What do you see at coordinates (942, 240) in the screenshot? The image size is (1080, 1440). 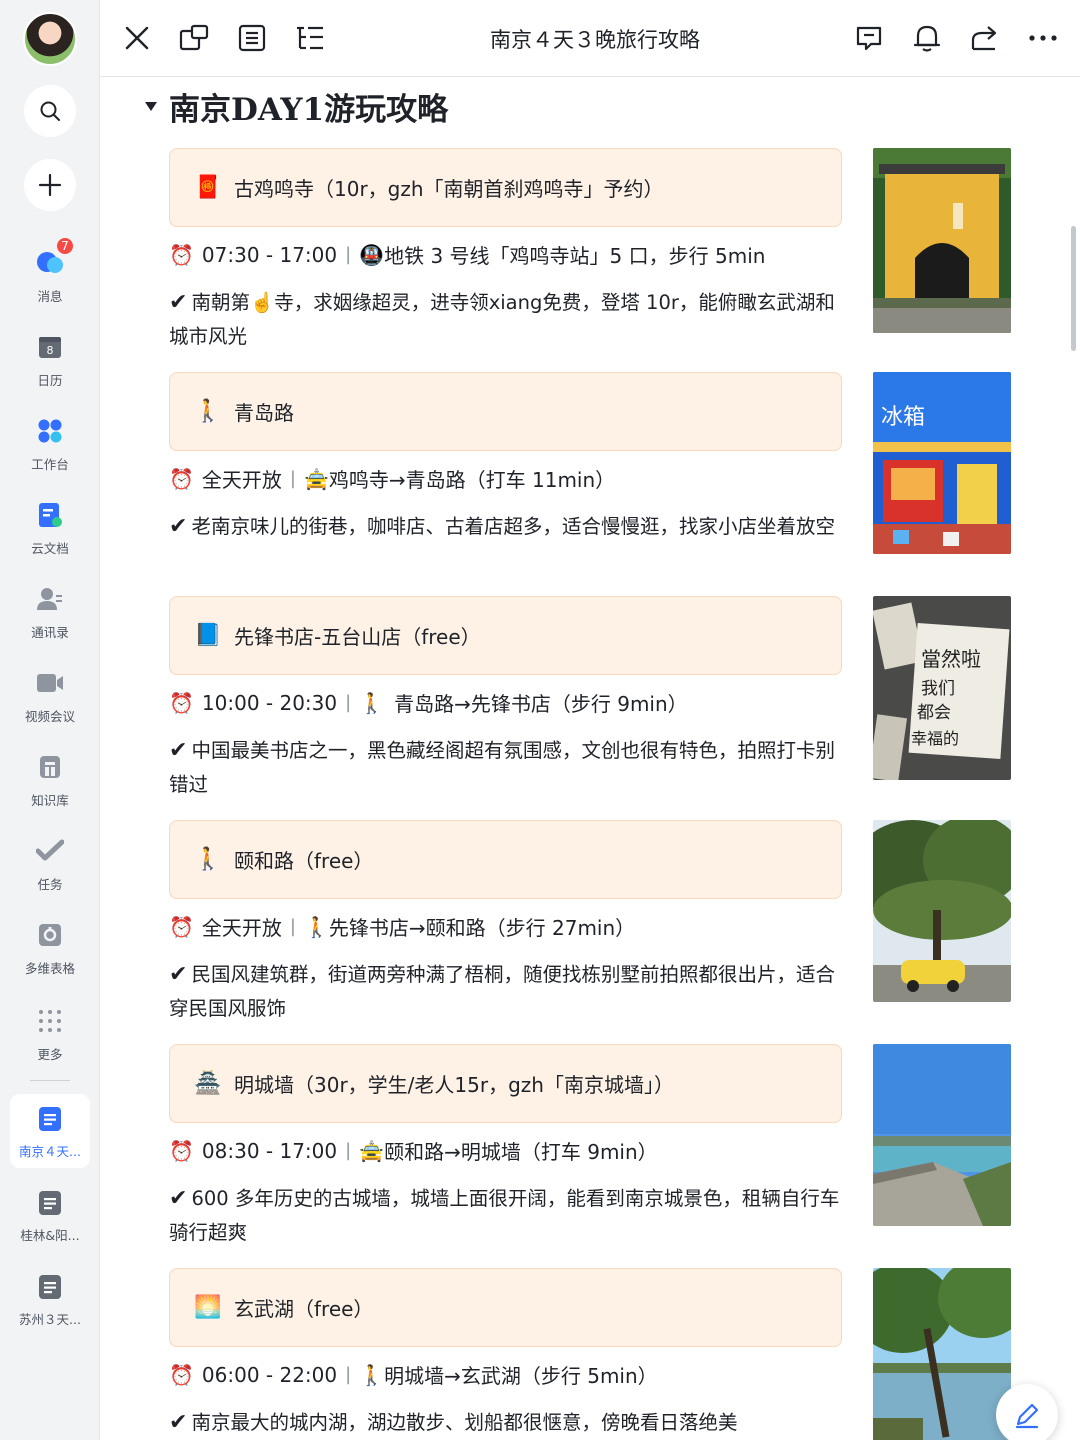 I see `temple-gate-photo` at bounding box center [942, 240].